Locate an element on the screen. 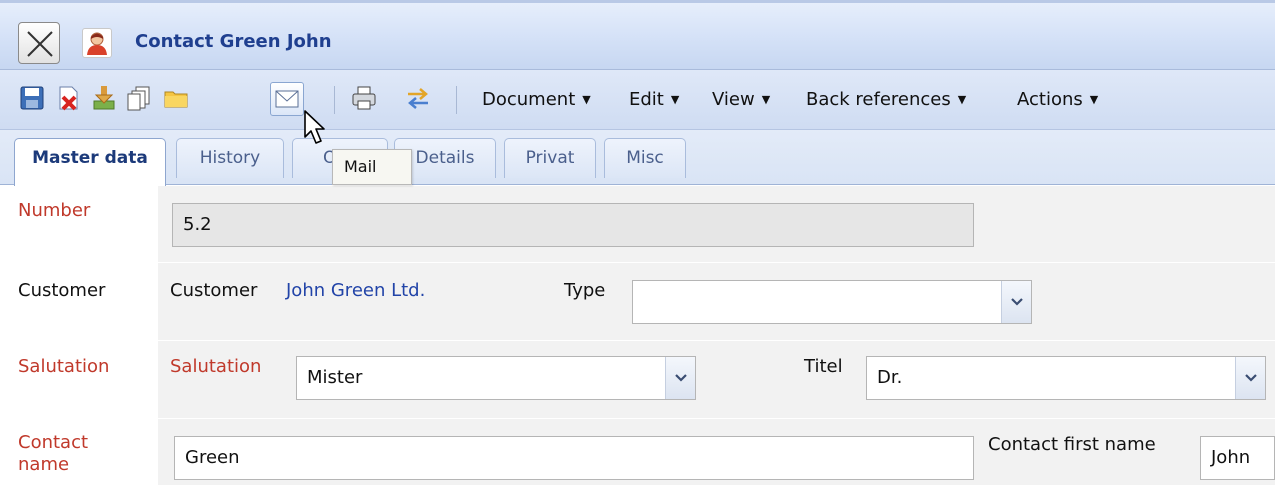 The height and width of the screenshot is (485, 1275). salutation-select: Mister is located at coordinates (496, 378).